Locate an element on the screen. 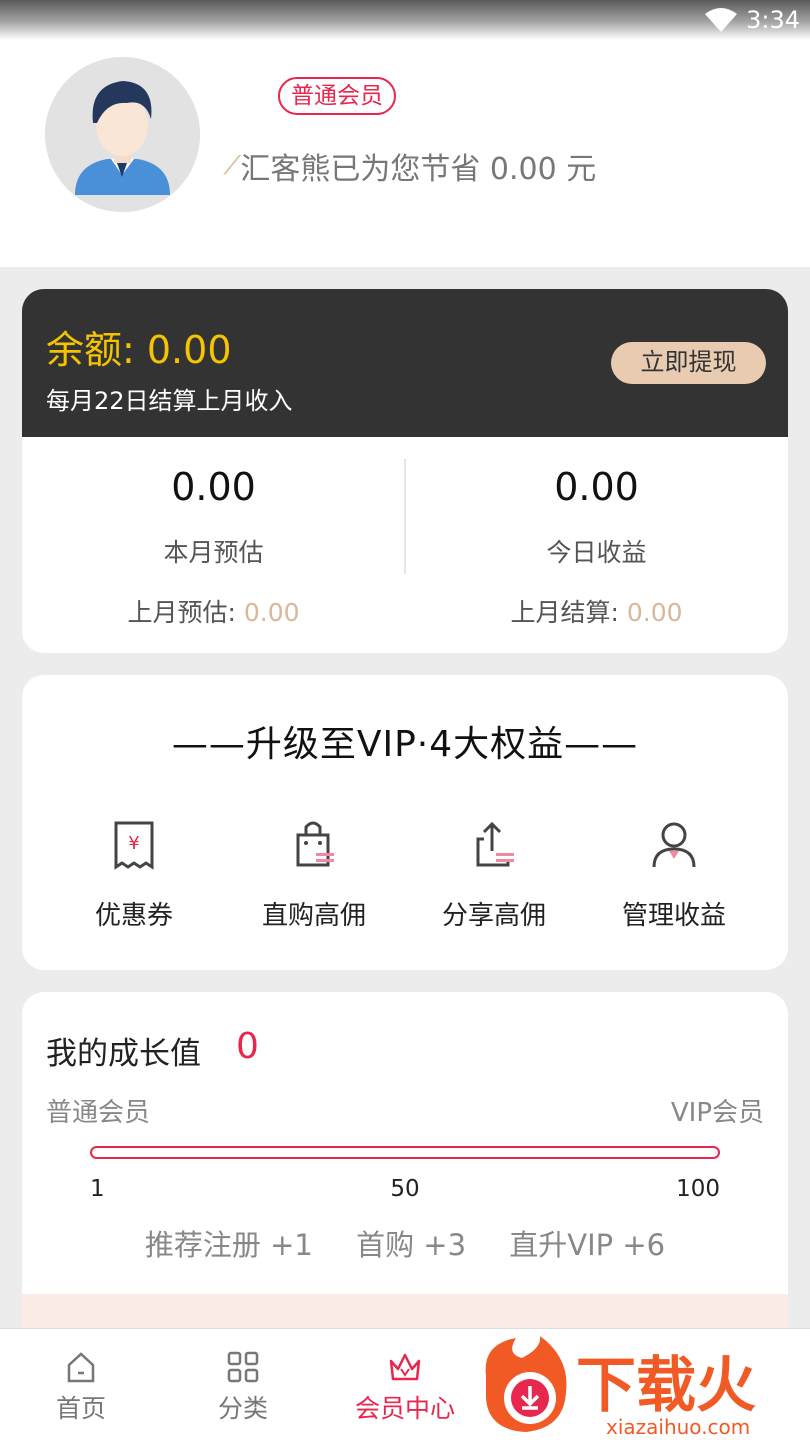 The width and height of the screenshot is (810, 1440). benefit-label: 优惠券 is located at coordinates (133, 916).